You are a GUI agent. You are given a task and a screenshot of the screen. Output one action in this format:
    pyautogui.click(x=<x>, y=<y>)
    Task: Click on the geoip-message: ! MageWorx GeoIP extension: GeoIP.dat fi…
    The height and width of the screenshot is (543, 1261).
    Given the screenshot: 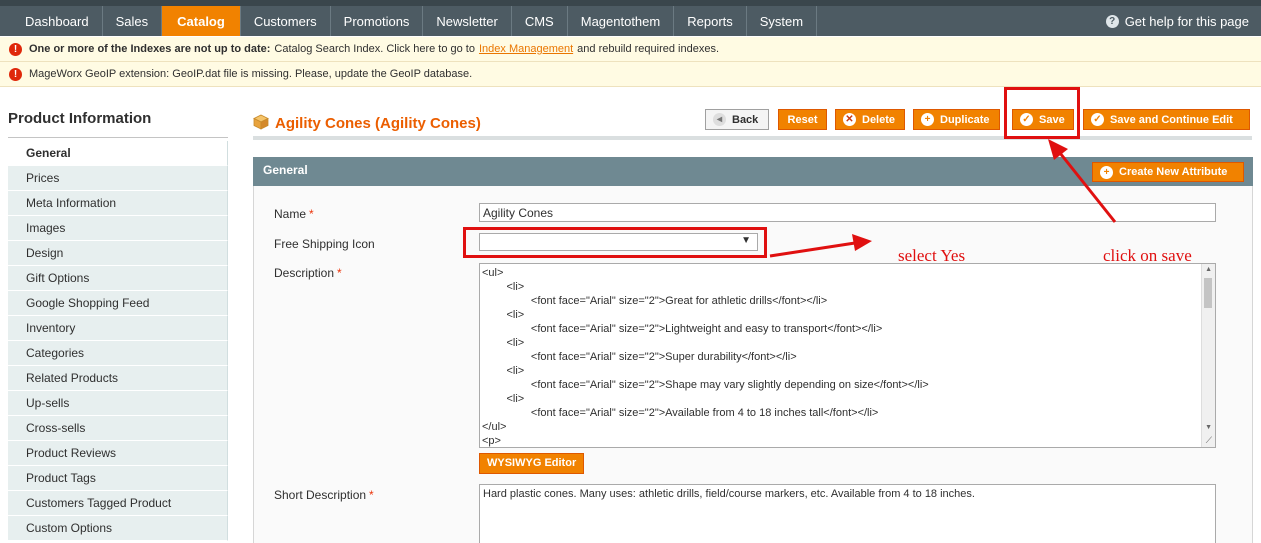 What is the action you would take?
    pyautogui.click(x=630, y=74)
    